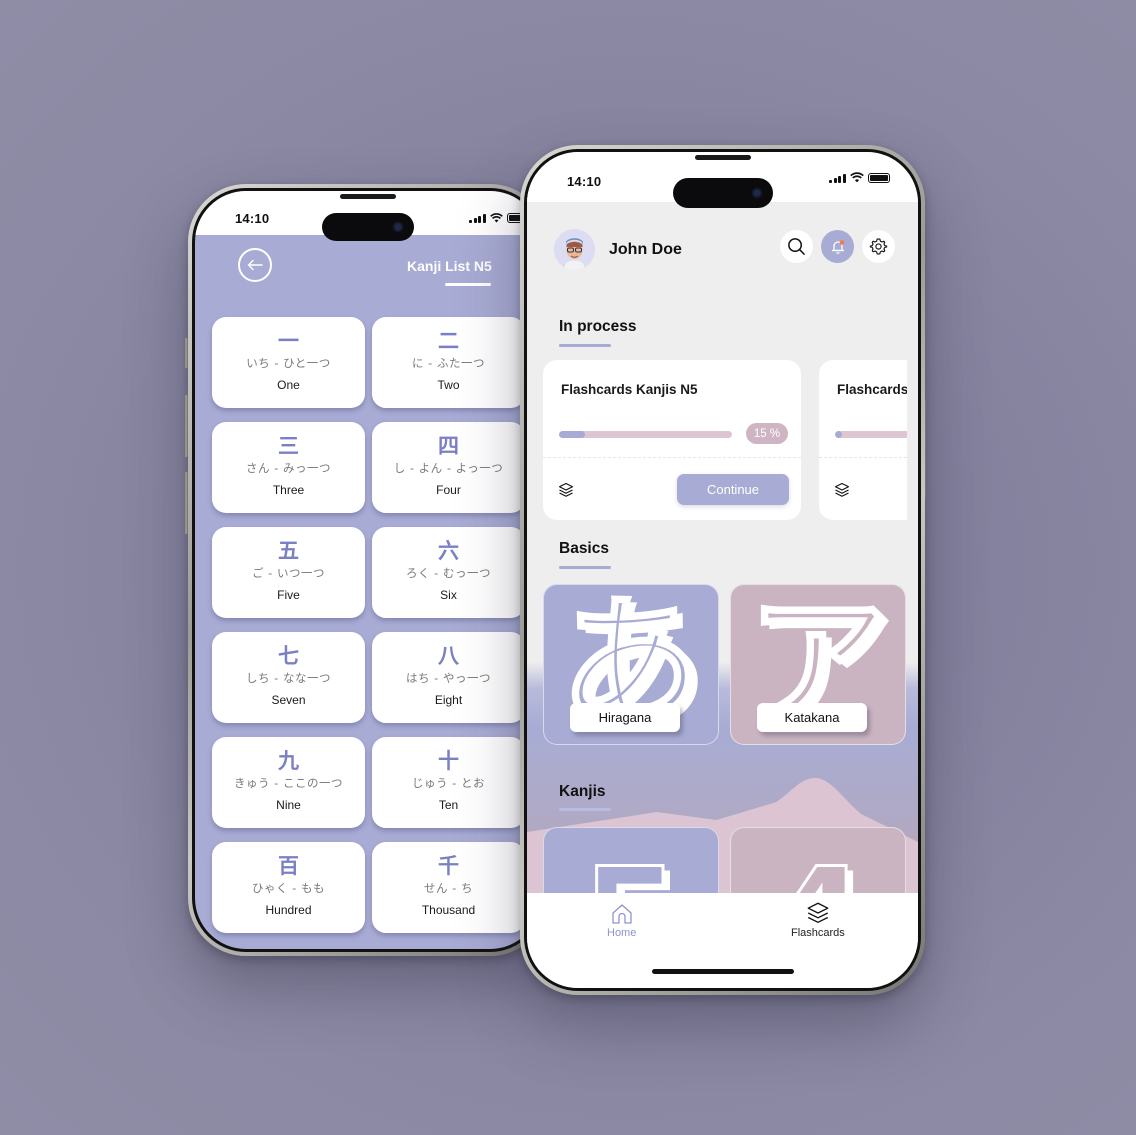 The height and width of the screenshot is (1135, 1136). I want to click on kanji-meaning: Nine, so click(288, 805).